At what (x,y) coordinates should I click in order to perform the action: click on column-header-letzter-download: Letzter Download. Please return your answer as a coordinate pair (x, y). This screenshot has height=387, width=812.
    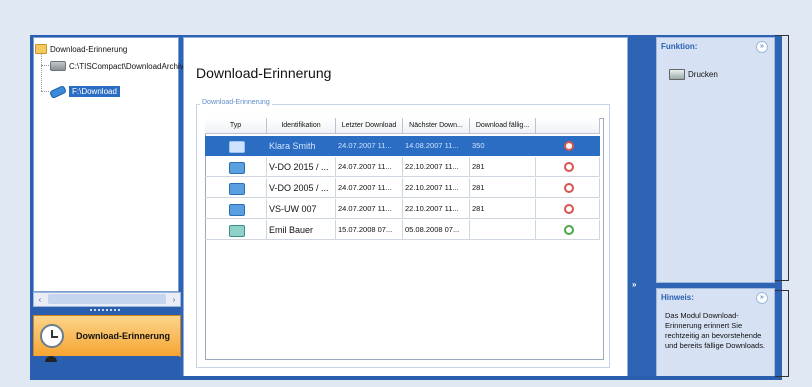
    Looking at the image, I should click on (369, 126).